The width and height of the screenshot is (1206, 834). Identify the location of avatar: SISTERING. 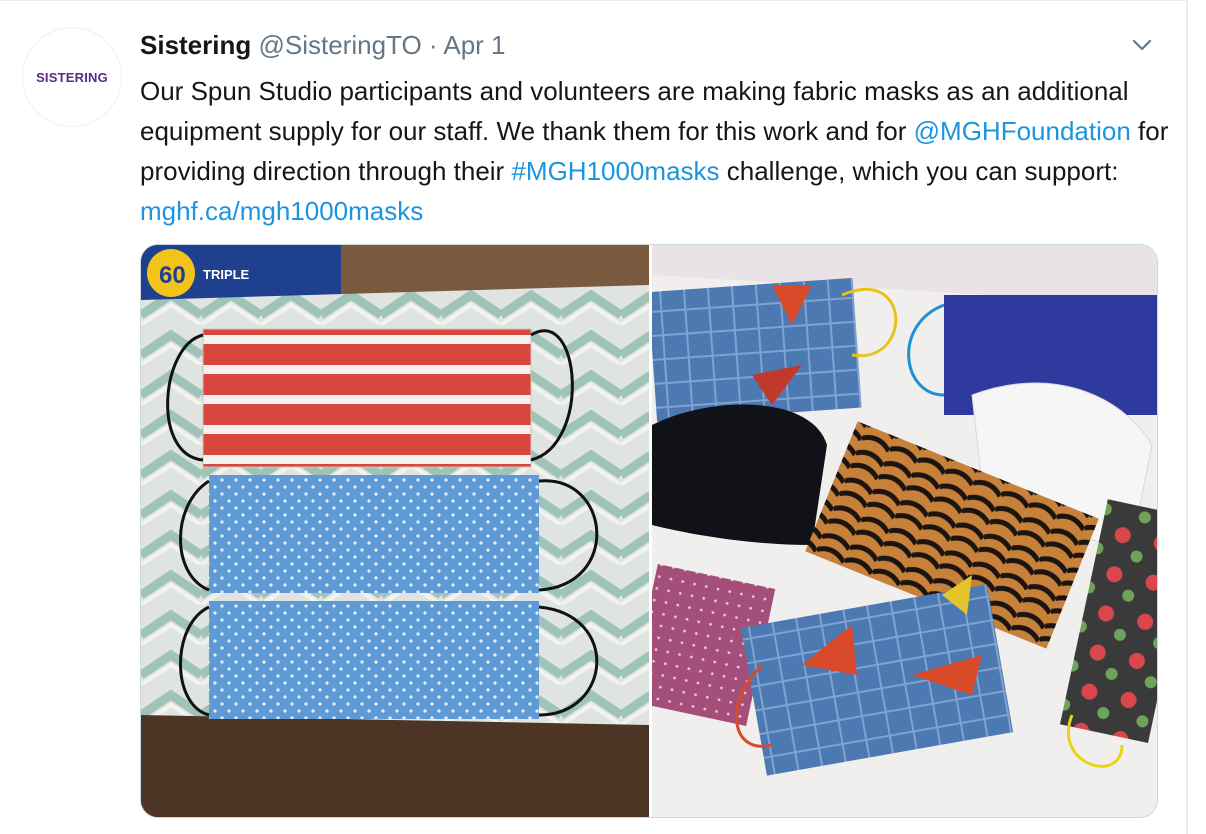
(72, 77).